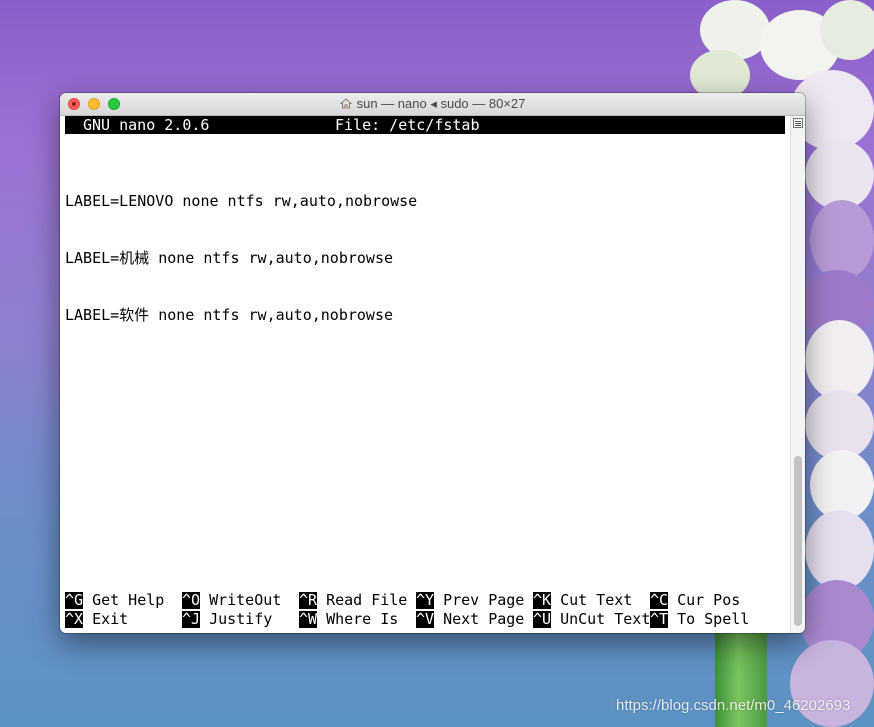 The height and width of the screenshot is (727, 874). Describe the element at coordinates (695, 600) in the screenshot. I see `shortcut-cur-pos: ^C Cur Pos` at that location.